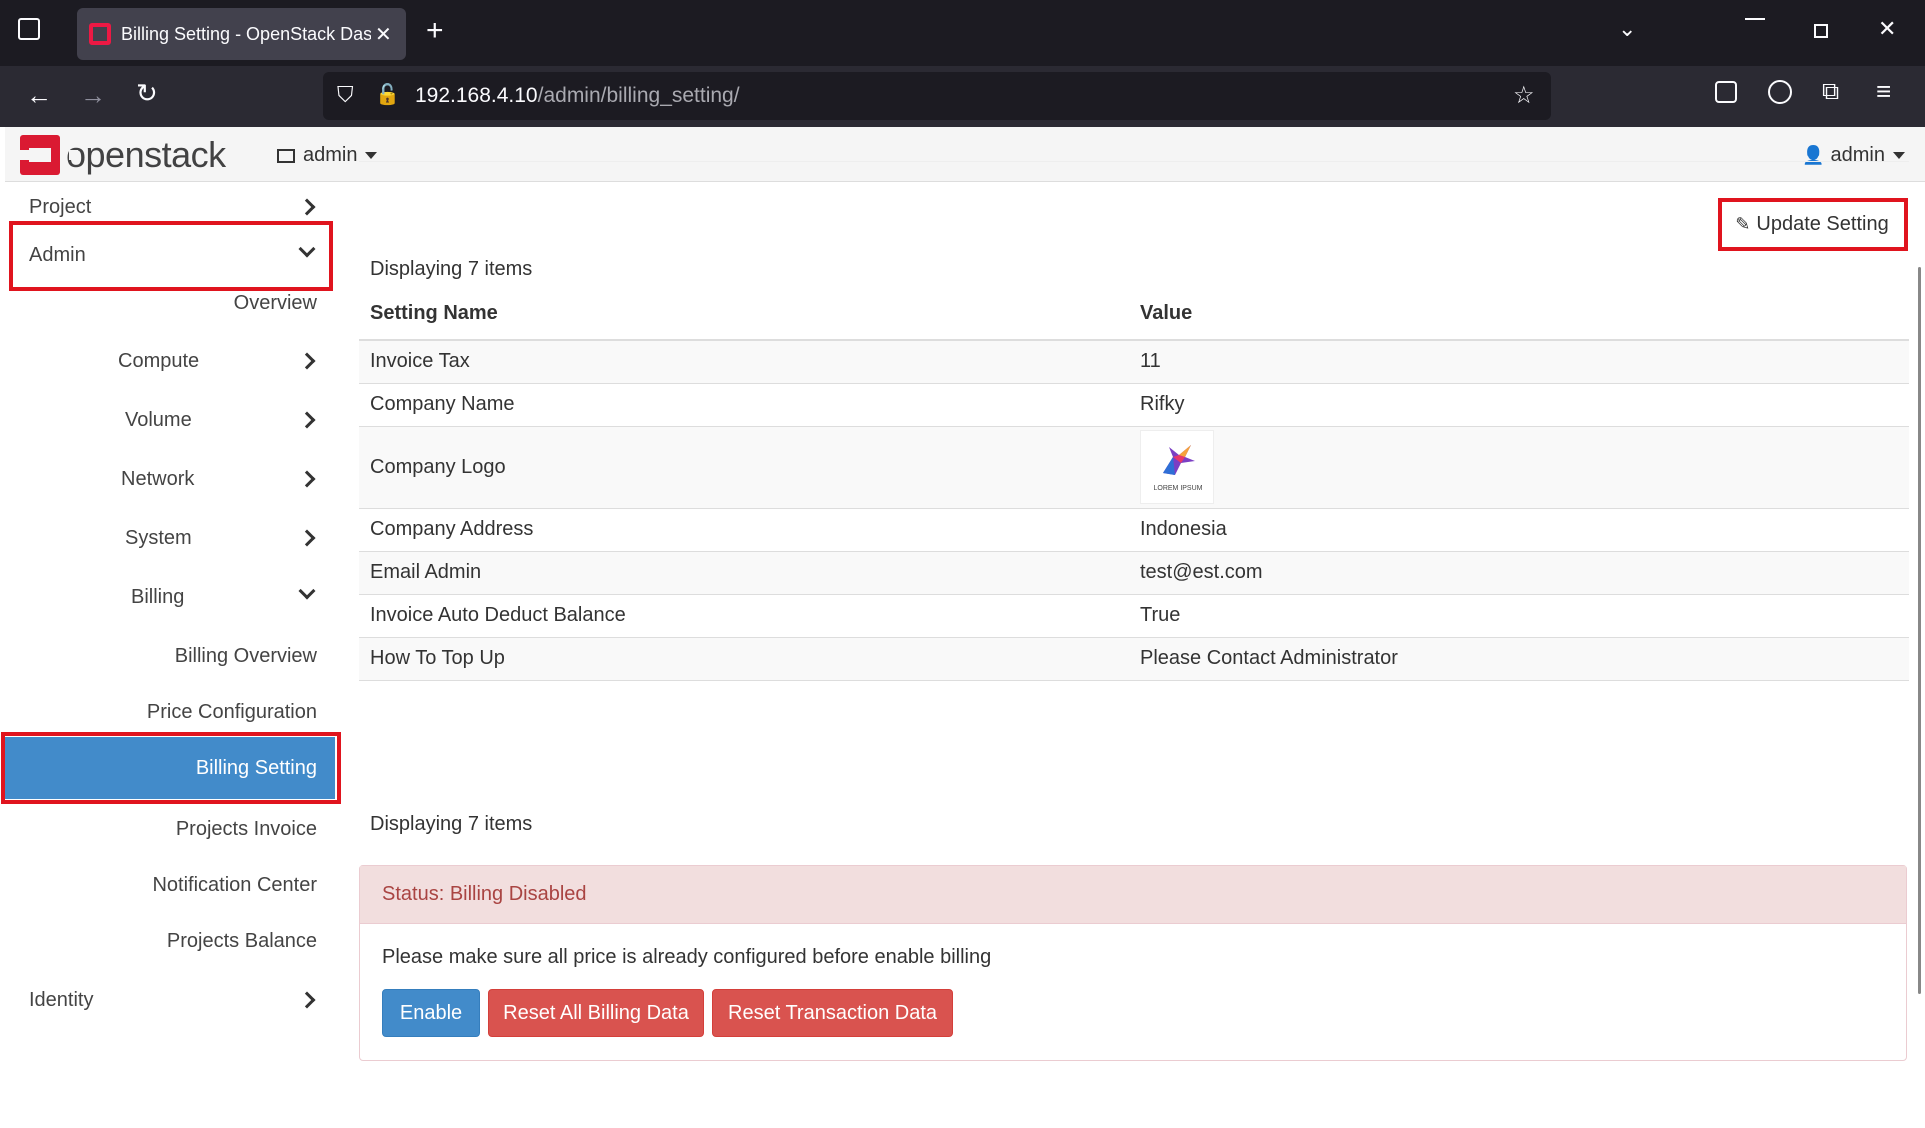 The image size is (1925, 1128). What do you see at coordinates (1524, 95) in the screenshot?
I see `bookmark-star-icon: ☆` at bounding box center [1524, 95].